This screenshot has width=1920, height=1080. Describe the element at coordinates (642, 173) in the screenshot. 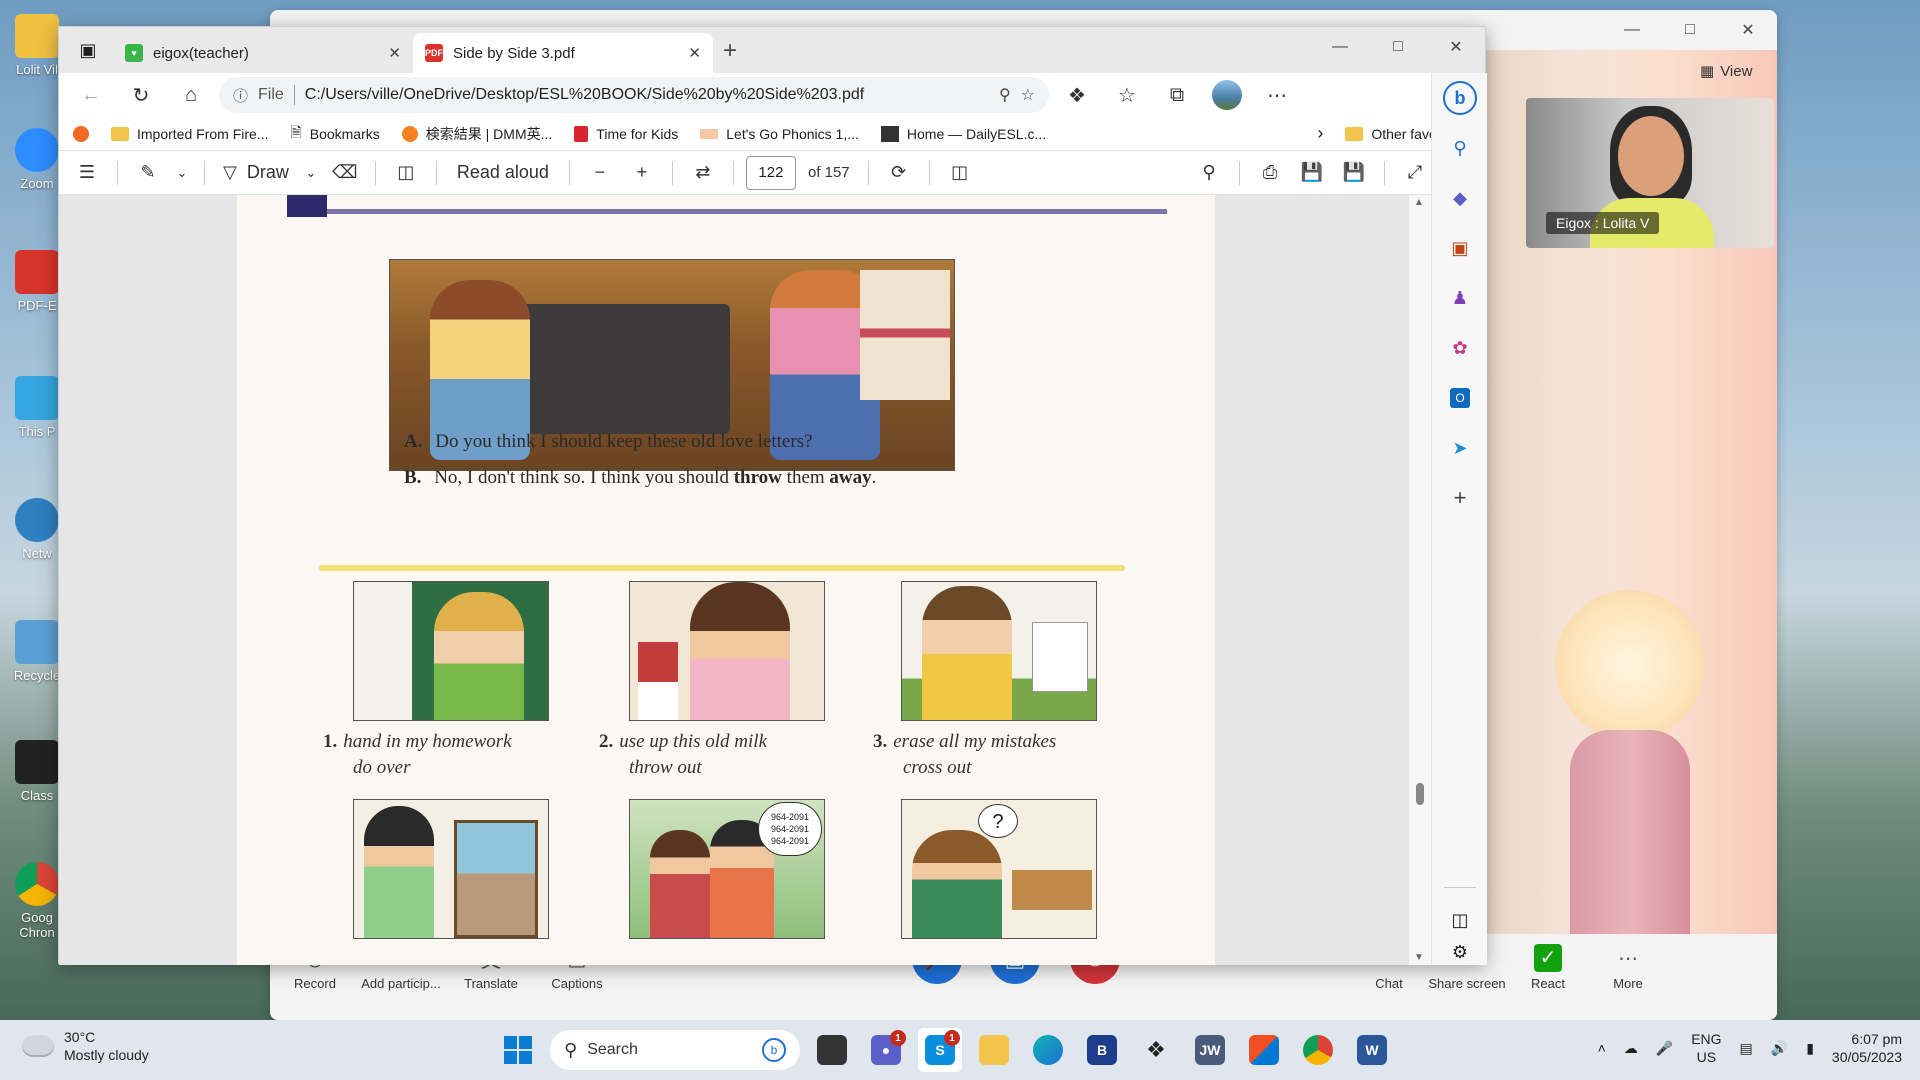

I see `zoom-in-button: +` at that location.